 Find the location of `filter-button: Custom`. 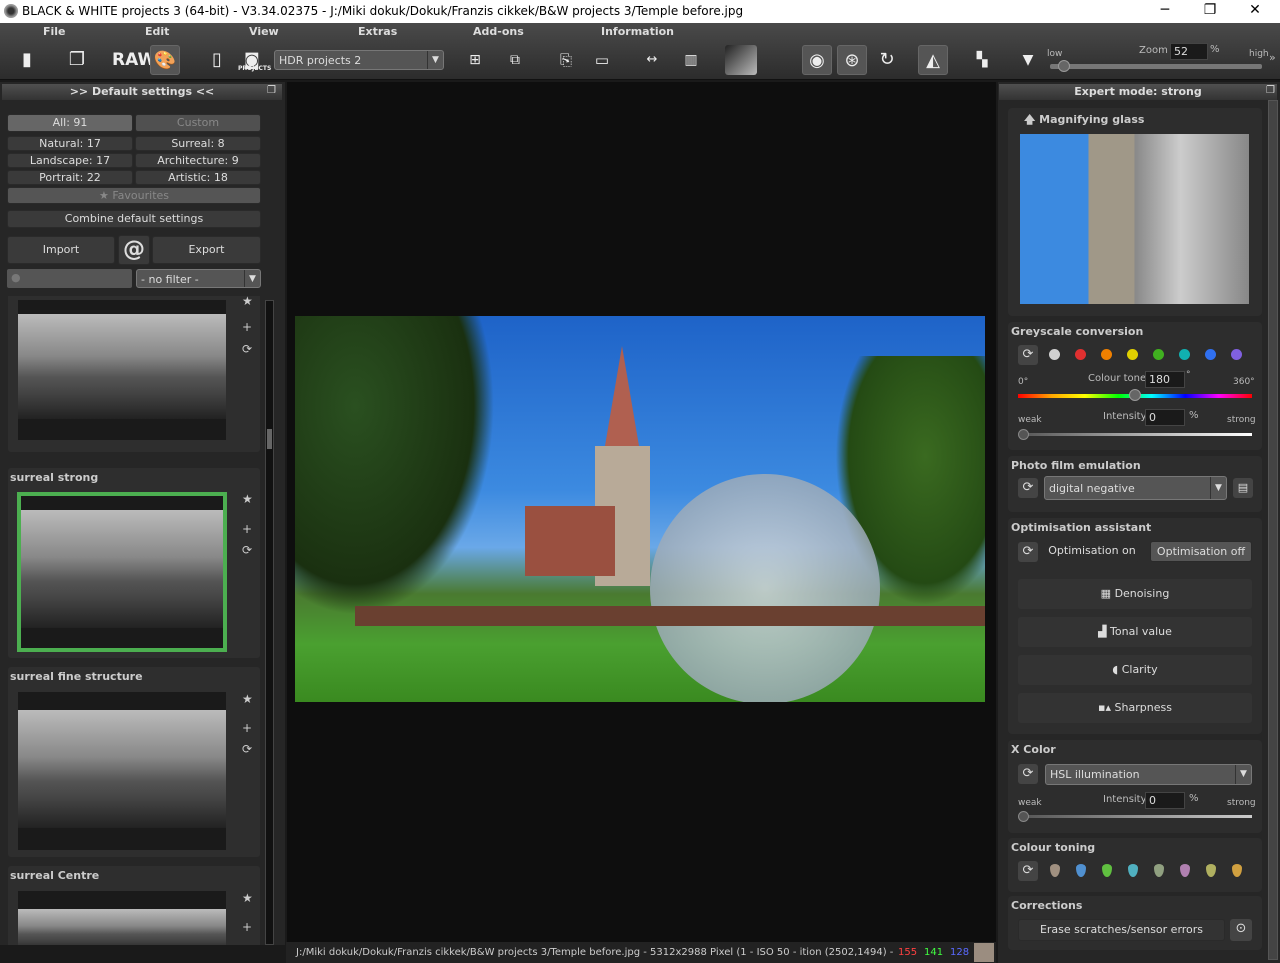

filter-button: Custom is located at coordinates (198, 123).